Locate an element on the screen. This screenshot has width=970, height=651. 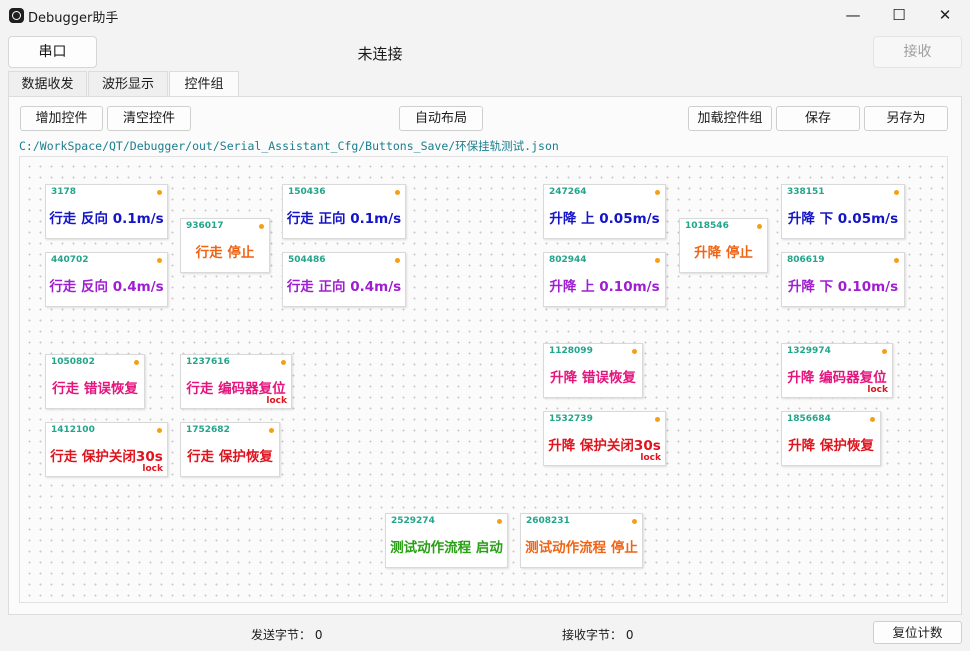
widget-id: 936017 is located at coordinates (205, 226).